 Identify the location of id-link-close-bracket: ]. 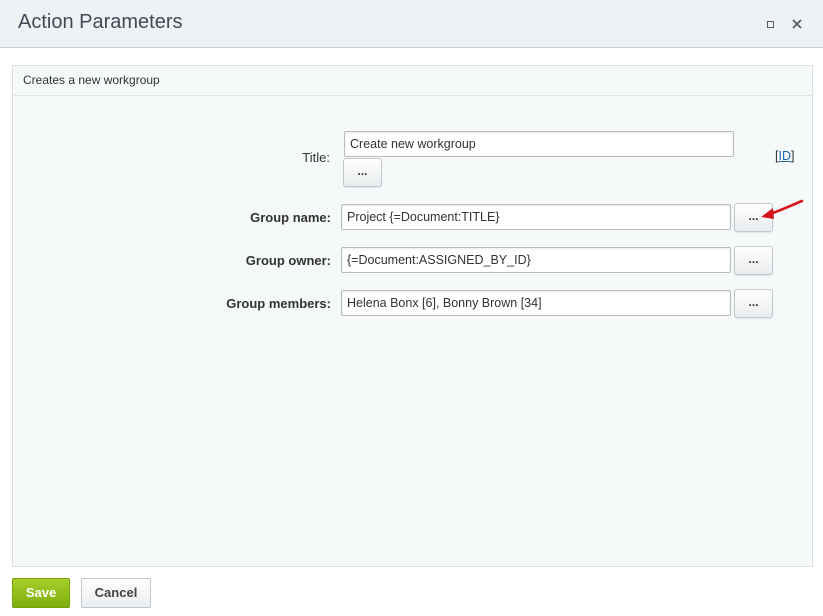
(792, 156).